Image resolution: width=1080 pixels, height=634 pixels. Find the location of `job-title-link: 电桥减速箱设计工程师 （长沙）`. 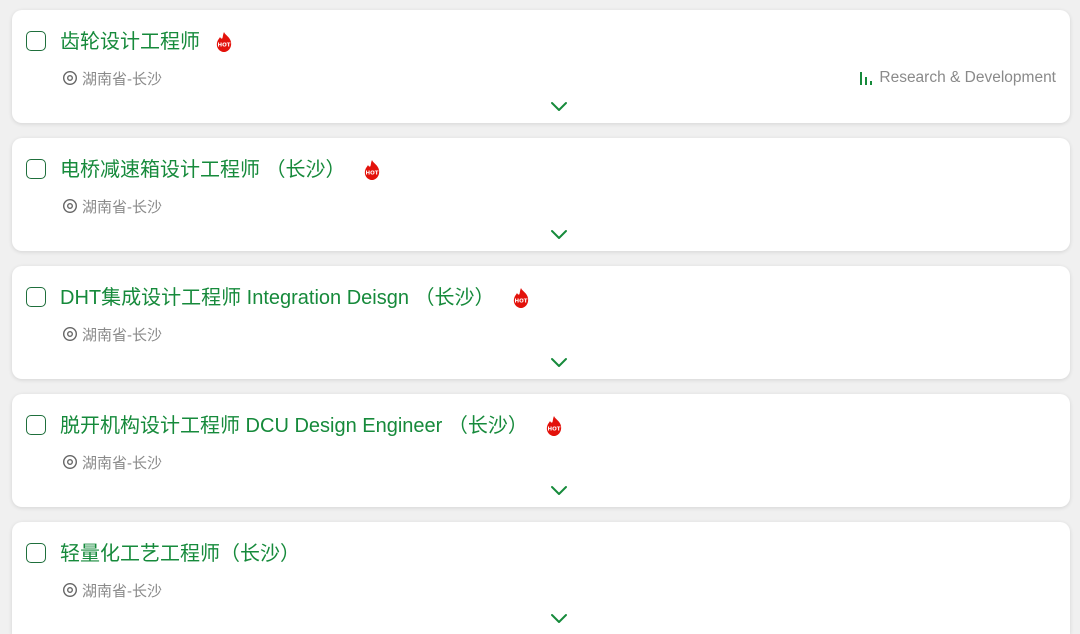

job-title-link: 电桥减速箱设计工程师 （长沙） is located at coordinates (203, 170).